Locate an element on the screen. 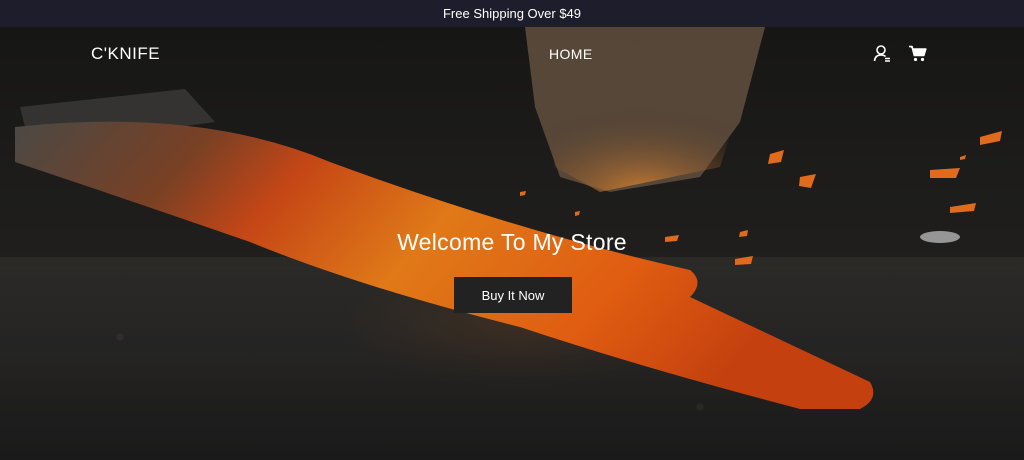 The height and width of the screenshot is (460, 1024). cart-icon is located at coordinates (917, 53).